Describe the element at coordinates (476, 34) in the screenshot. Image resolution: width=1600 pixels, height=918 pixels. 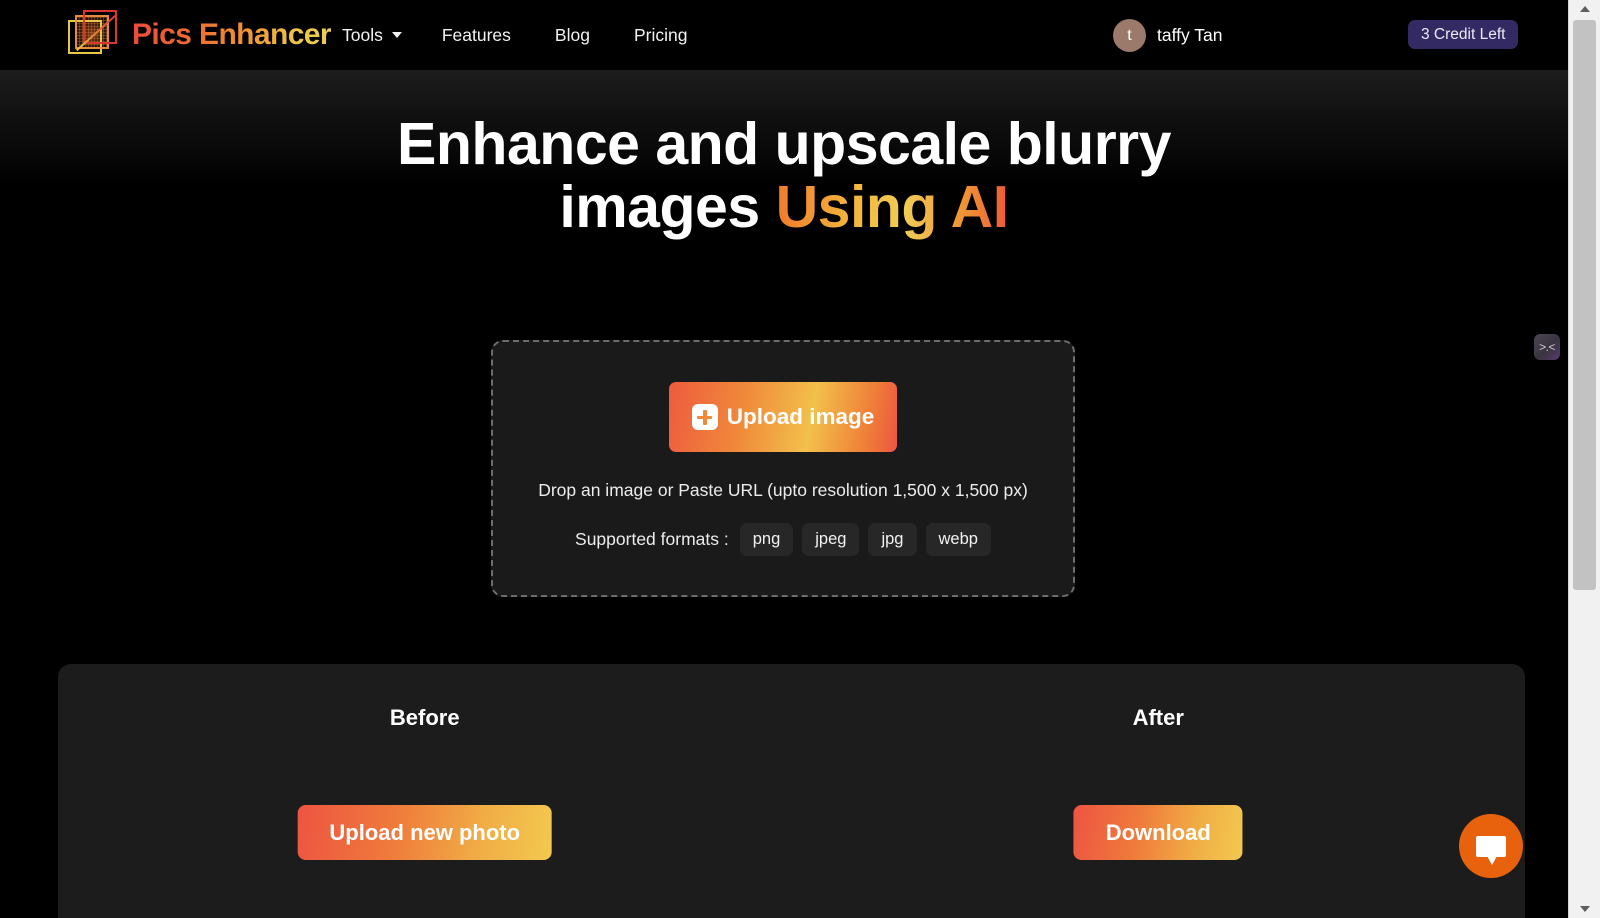
I see `nav-item-features-label: Features` at that location.